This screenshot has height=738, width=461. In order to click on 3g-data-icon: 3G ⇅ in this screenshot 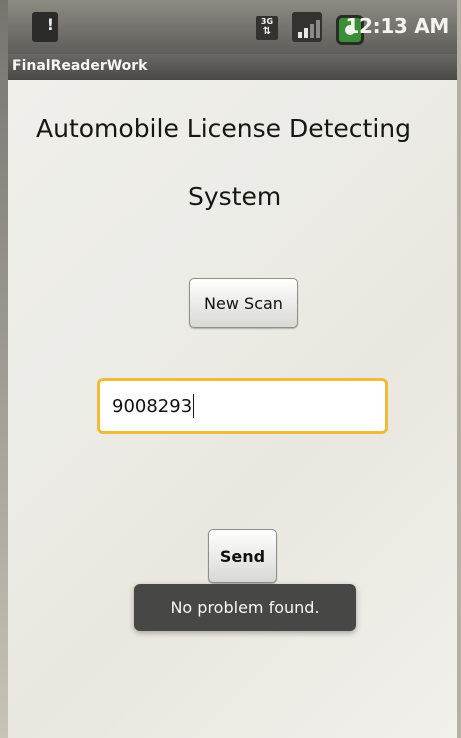, I will do `click(267, 28)`.